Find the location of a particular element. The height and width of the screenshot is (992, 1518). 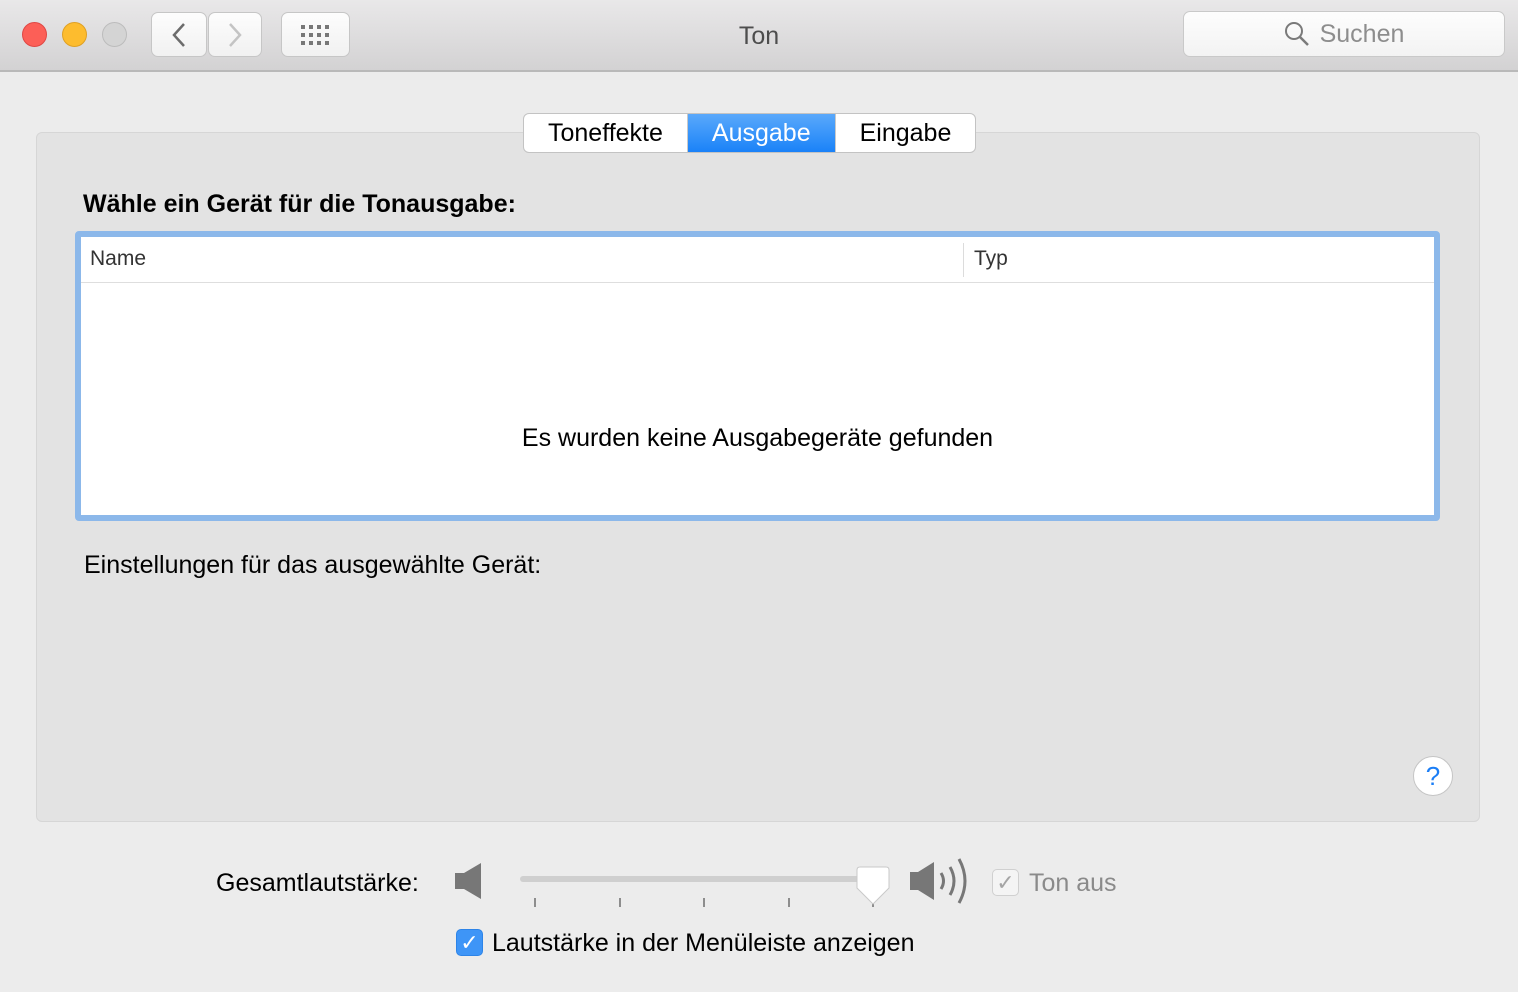

settings-label: Einstellungen für das ausgewählte Gerät: is located at coordinates (313, 565).